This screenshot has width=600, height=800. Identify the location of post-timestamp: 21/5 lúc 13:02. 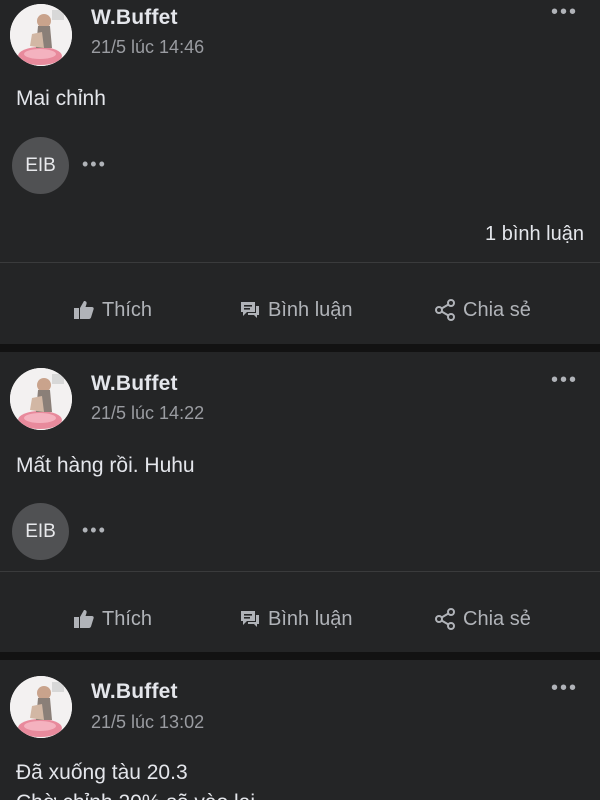
(147, 722).